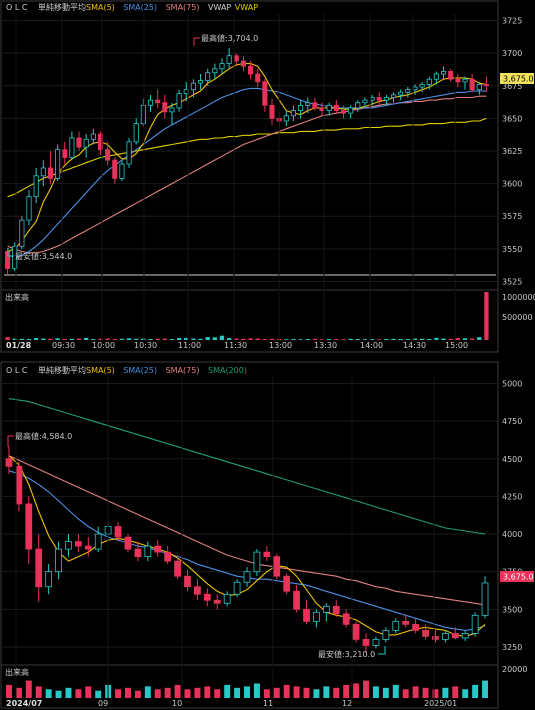  I want to click on x-tick-label: 10, so click(177, 703).